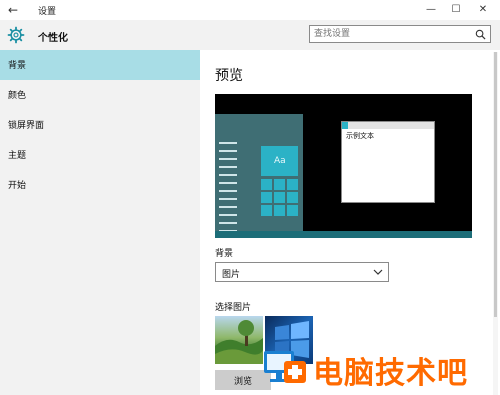 This screenshot has width=500, height=395. What do you see at coordinates (229, 76) in the screenshot?
I see `preview-heading: 预览` at bounding box center [229, 76].